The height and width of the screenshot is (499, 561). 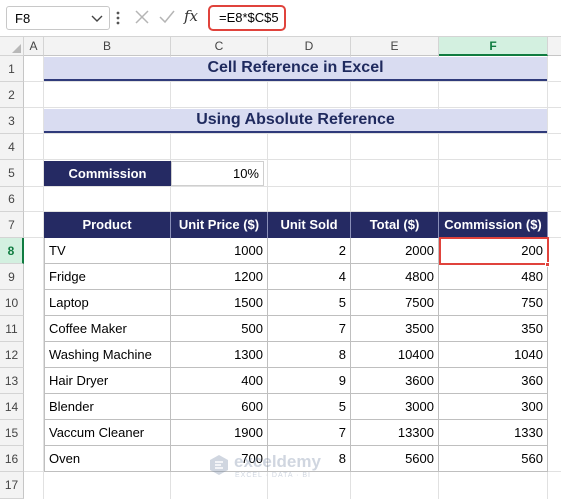 What do you see at coordinates (12, 251) in the screenshot?
I see `row-header-8: 8` at bounding box center [12, 251].